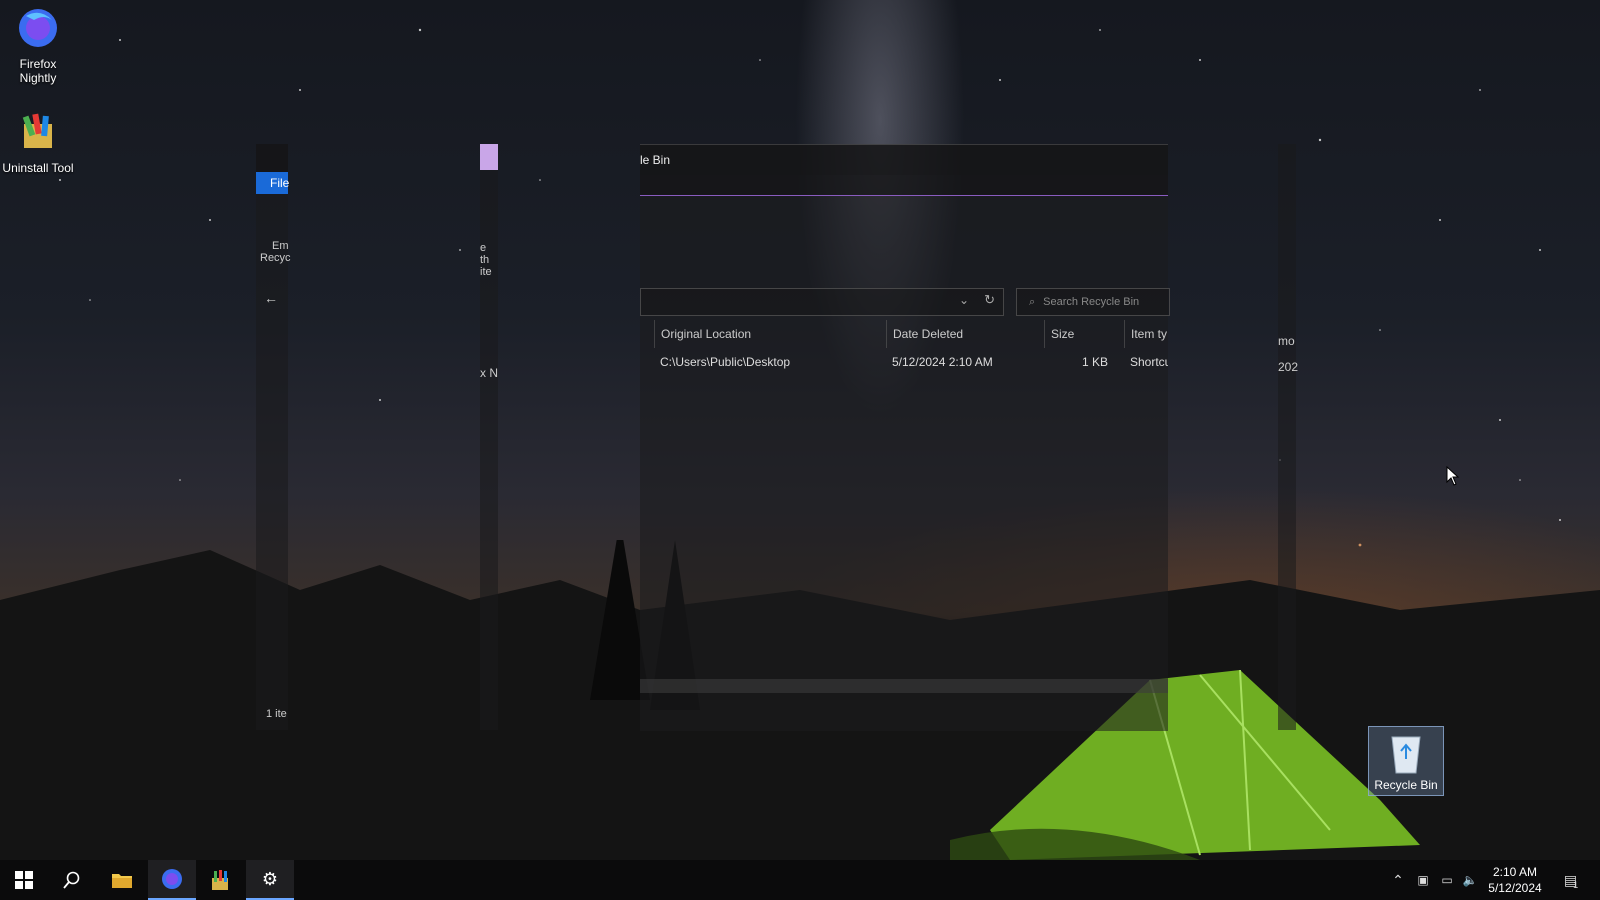 The height and width of the screenshot is (900, 1600). Describe the element at coordinates (1576, 885) in the screenshot. I see `notification-count: 1` at that location.